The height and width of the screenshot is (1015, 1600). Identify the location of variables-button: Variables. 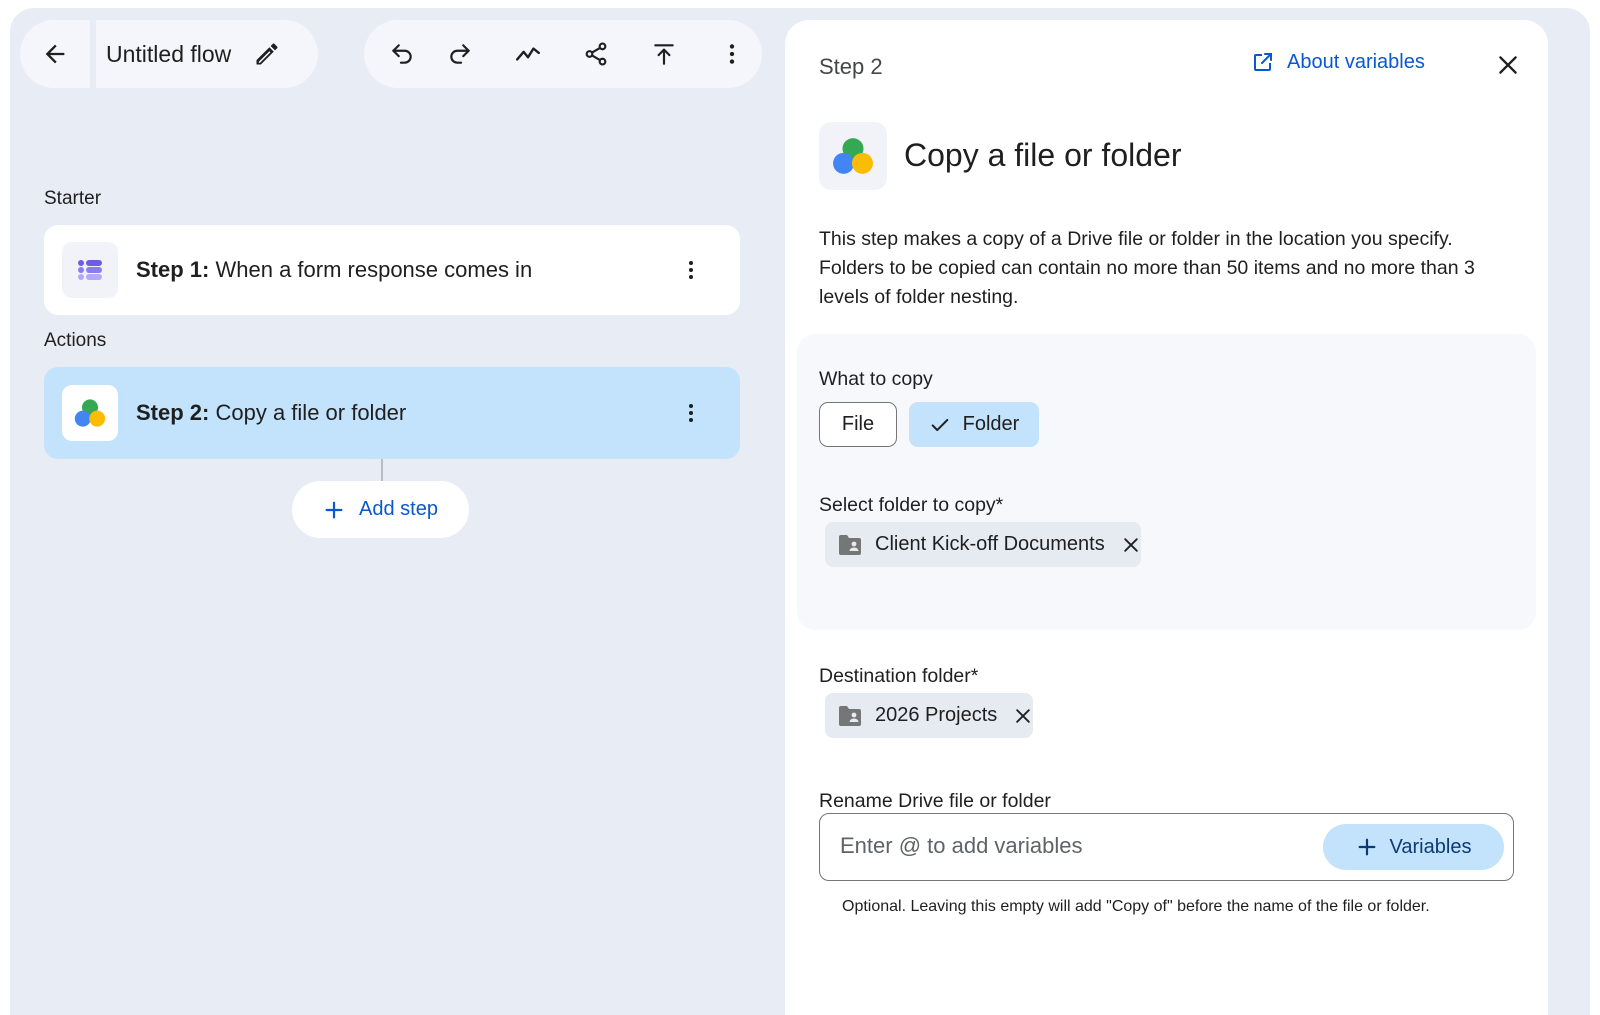
(1413, 847).